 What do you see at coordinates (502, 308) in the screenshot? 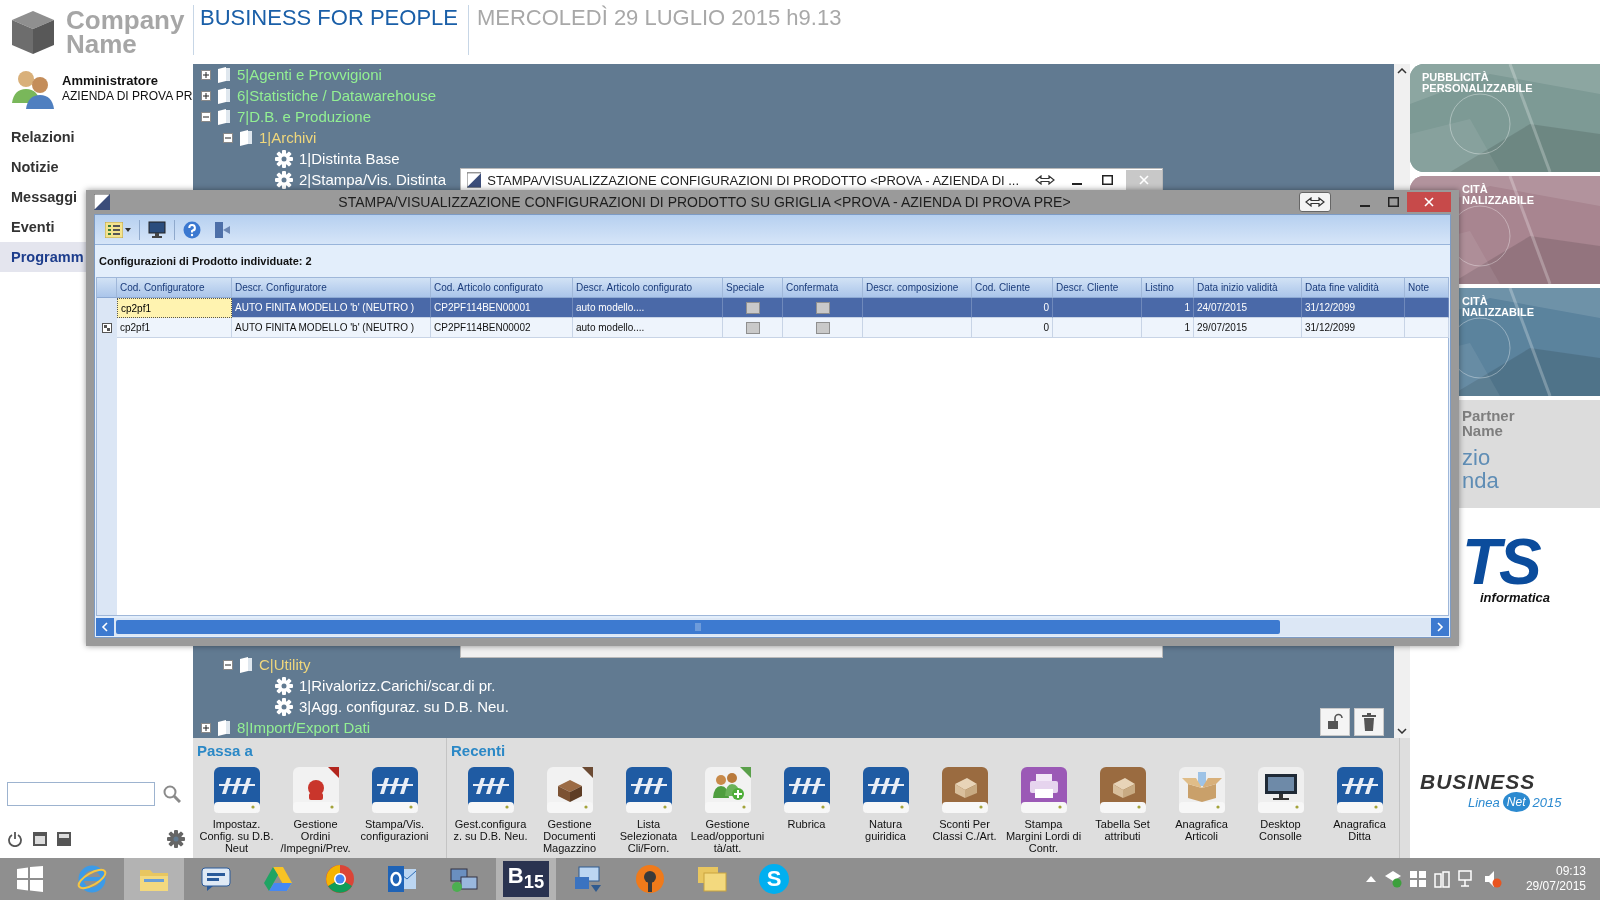
I see `table-cell: CP2PF114BEN00001` at bounding box center [502, 308].